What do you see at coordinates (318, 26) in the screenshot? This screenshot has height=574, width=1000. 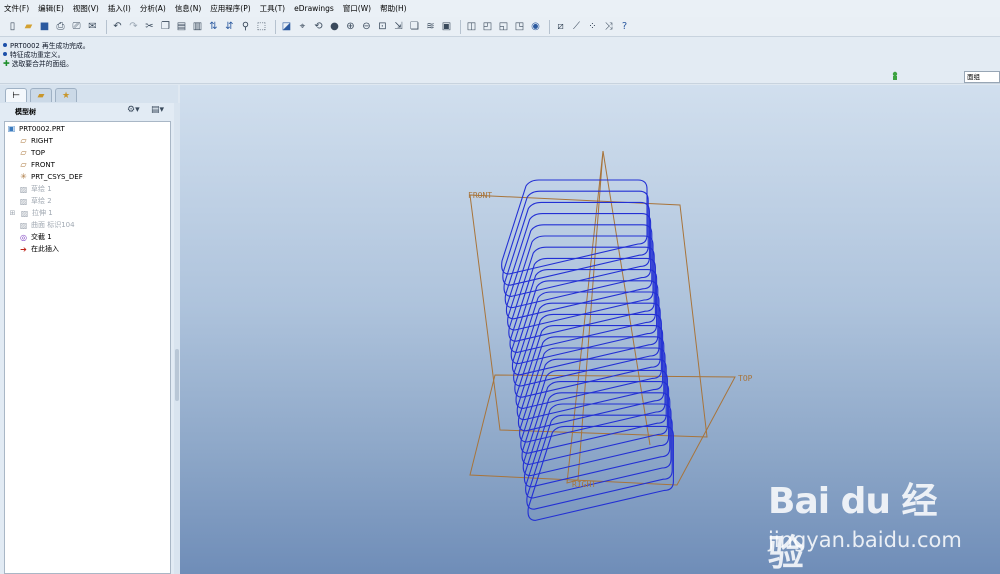 I see `orient-icon: ⟲` at bounding box center [318, 26].